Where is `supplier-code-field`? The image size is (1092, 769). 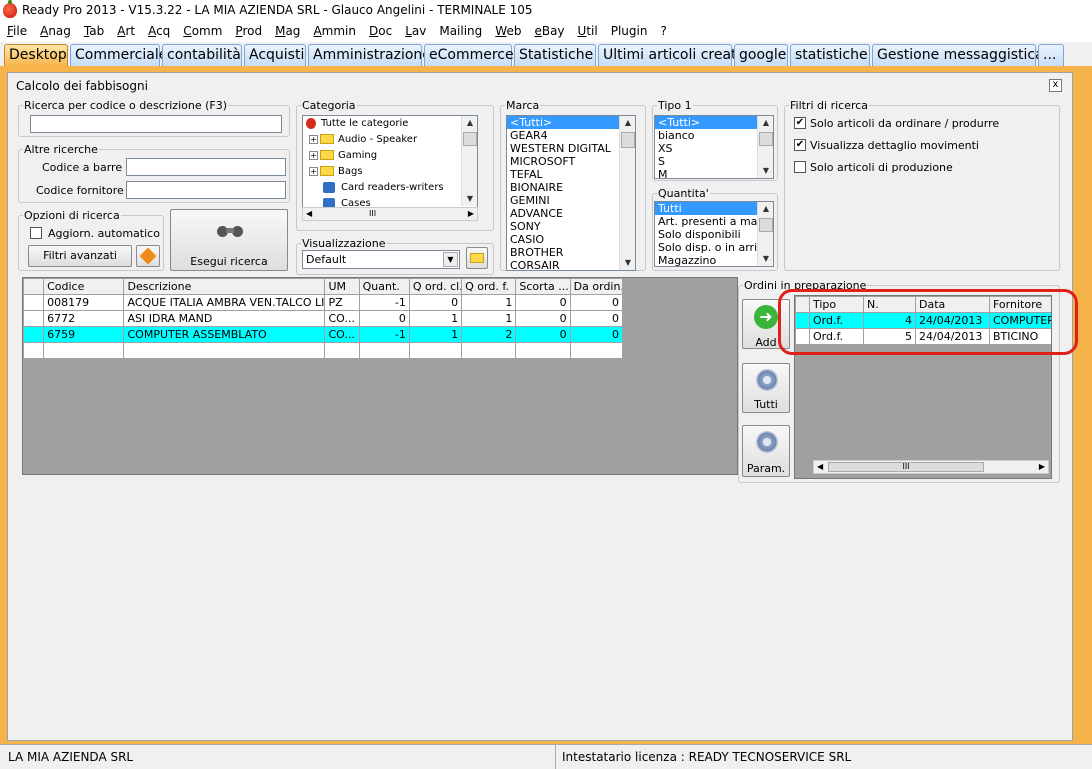
supplier-code-field is located at coordinates (206, 190).